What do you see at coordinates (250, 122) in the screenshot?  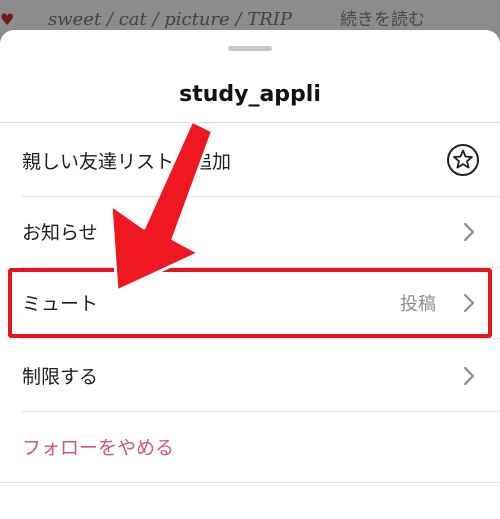 I see `title-divider` at bounding box center [250, 122].